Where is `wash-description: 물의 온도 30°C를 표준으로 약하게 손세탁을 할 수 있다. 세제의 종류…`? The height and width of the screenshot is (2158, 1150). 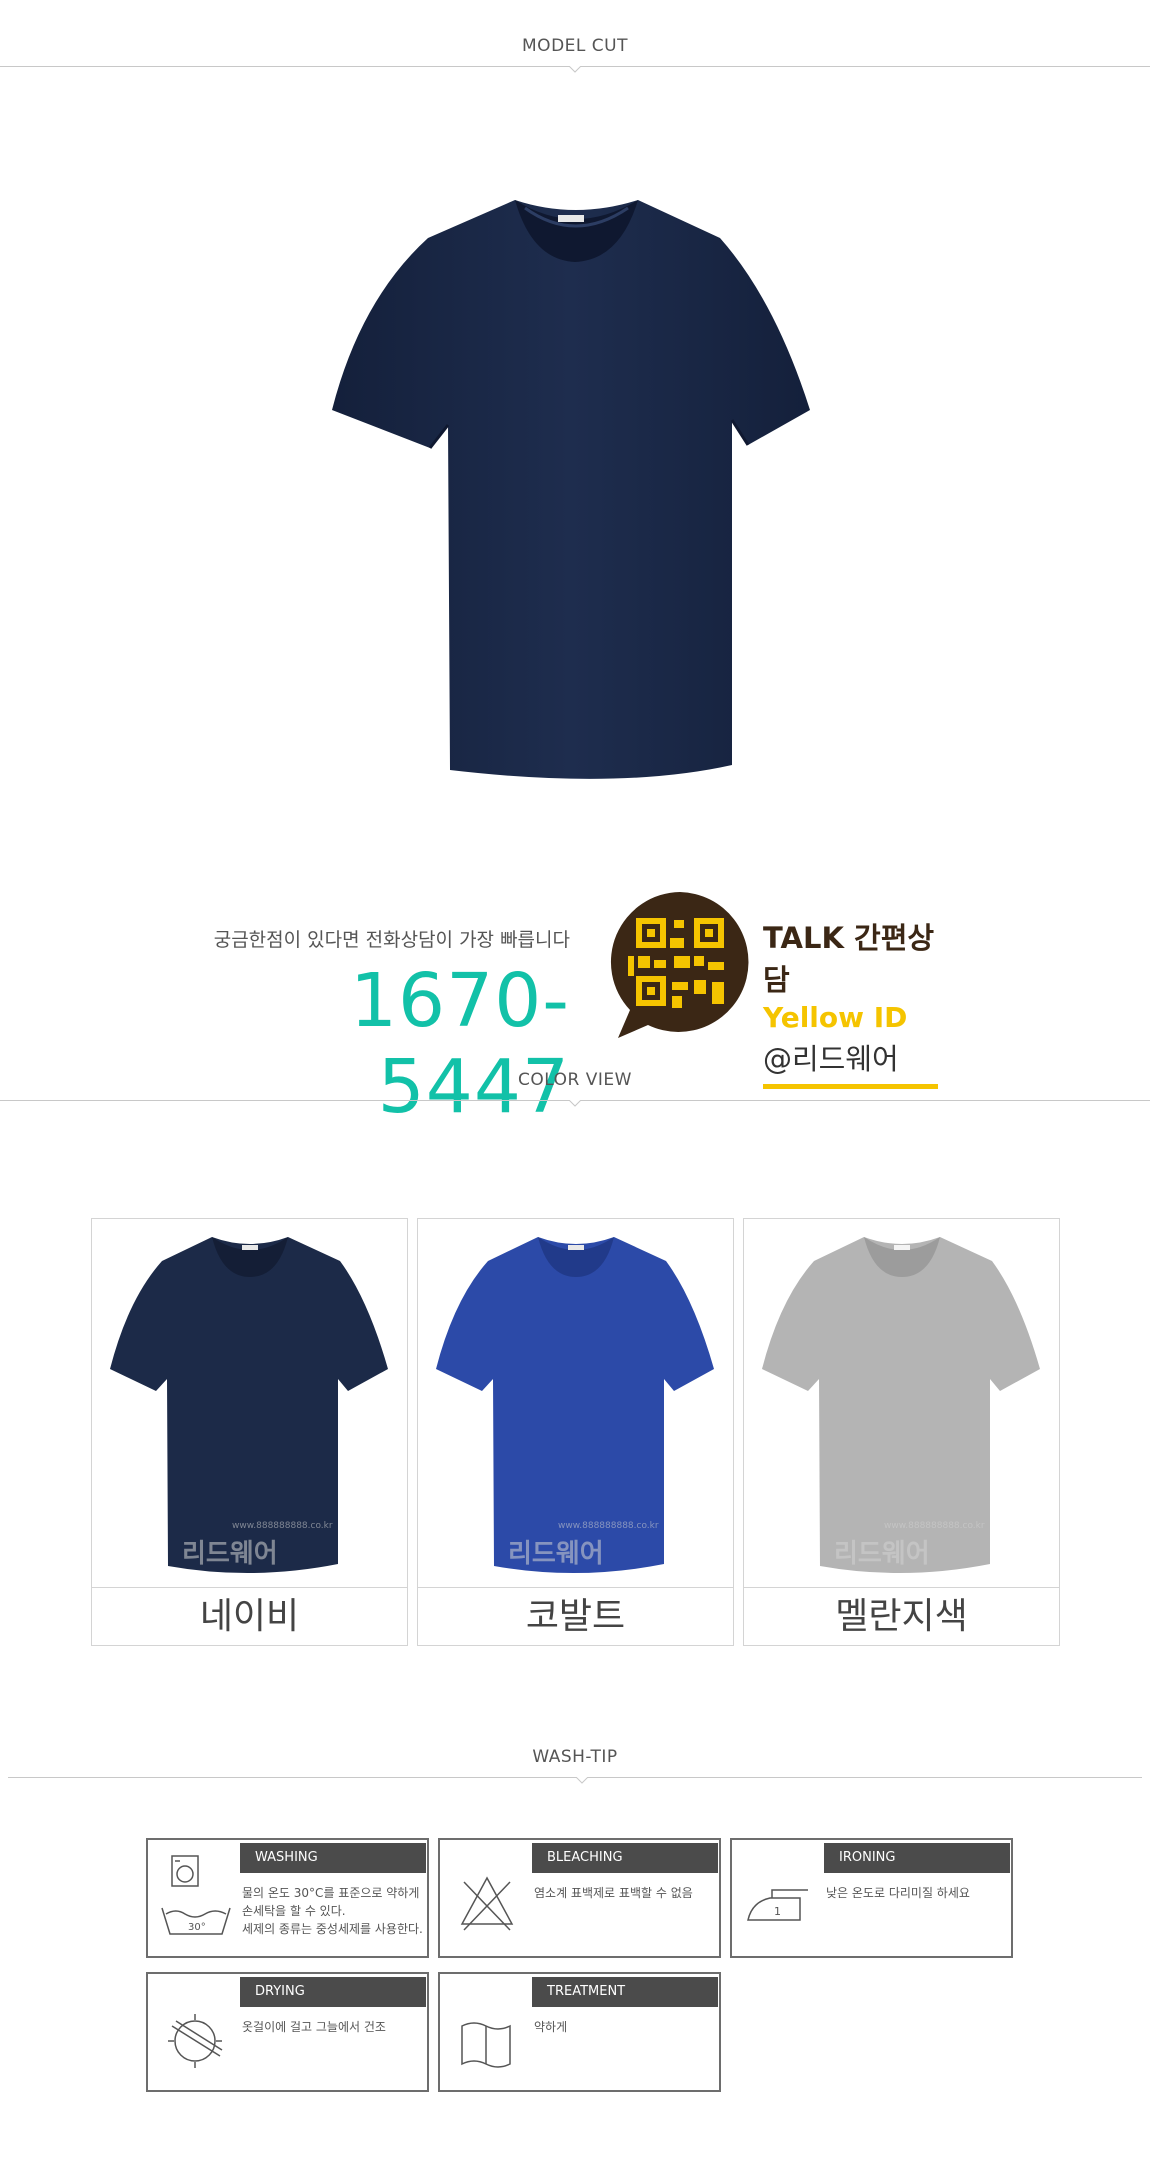
wash-description: 물의 온도 30°C를 표준으로 약하게 손세탁을 할 수 있다. 세제의 종류… is located at coordinates (332, 1911).